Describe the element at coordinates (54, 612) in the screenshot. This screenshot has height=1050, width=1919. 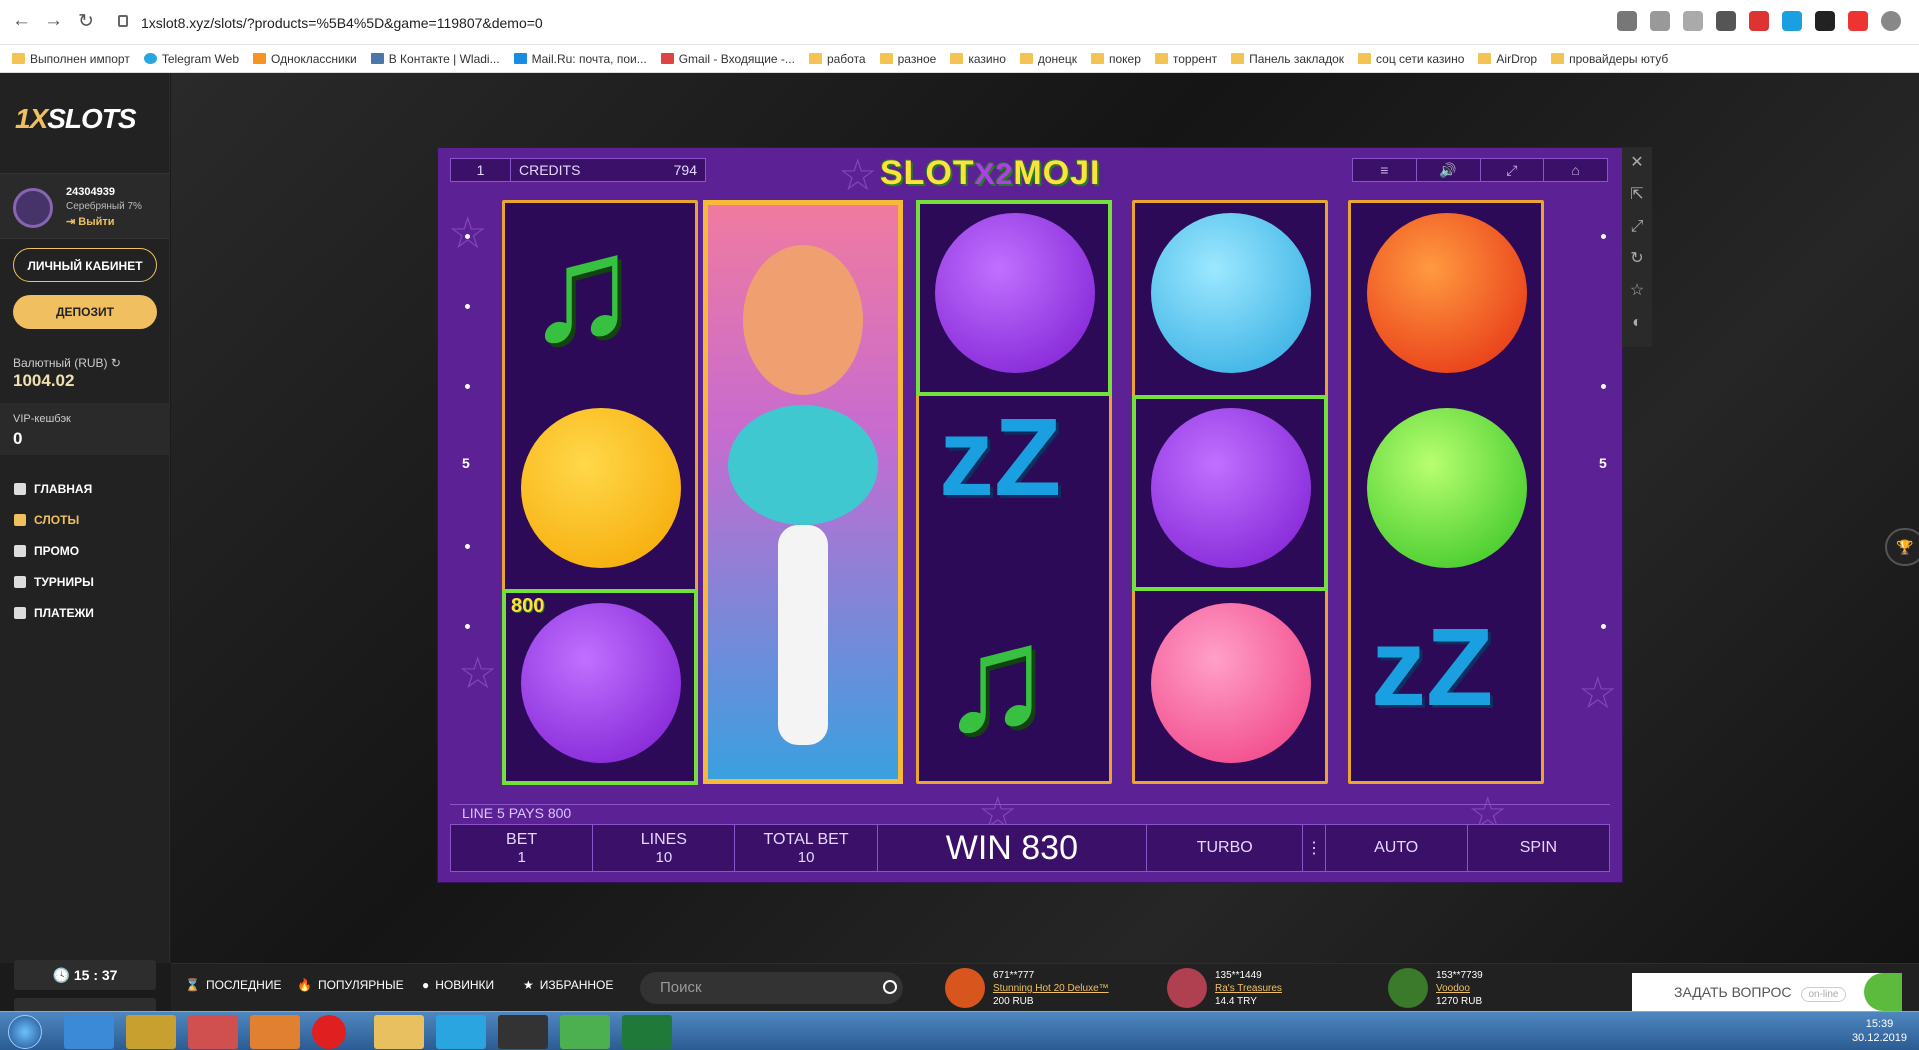
I see `nav-payments: ПЛАТЕЖИ` at that location.